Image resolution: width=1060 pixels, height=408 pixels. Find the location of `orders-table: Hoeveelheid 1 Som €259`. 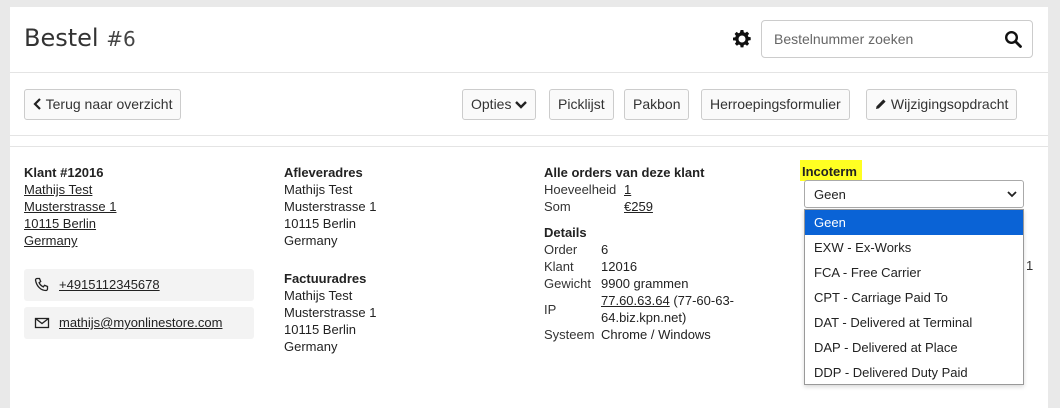

orders-table: Hoeveelheid 1 Som €259 is located at coordinates (598, 198).